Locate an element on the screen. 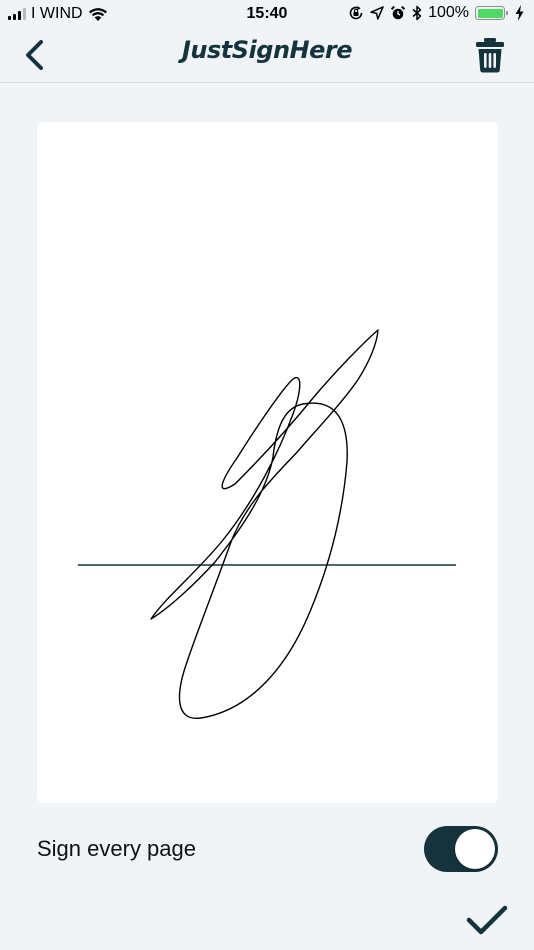  sign-every-page-label: Sign every page is located at coordinates (116, 848).